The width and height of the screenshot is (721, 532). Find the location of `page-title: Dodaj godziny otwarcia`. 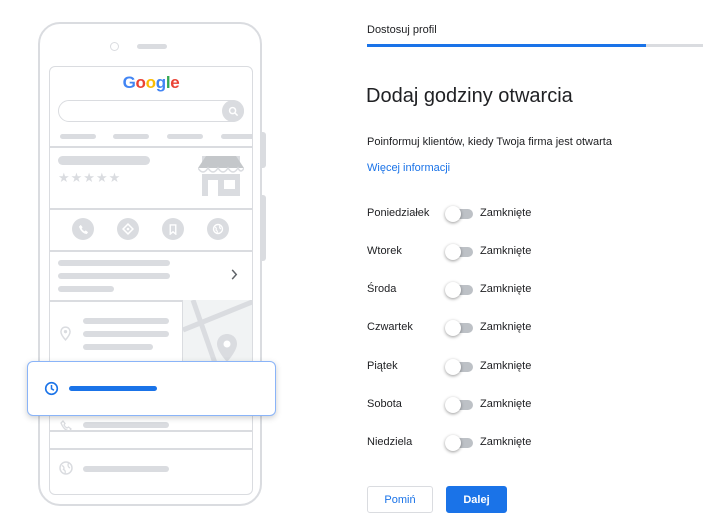

page-title: Dodaj godziny otwarcia is located at coordinates (469, 96).